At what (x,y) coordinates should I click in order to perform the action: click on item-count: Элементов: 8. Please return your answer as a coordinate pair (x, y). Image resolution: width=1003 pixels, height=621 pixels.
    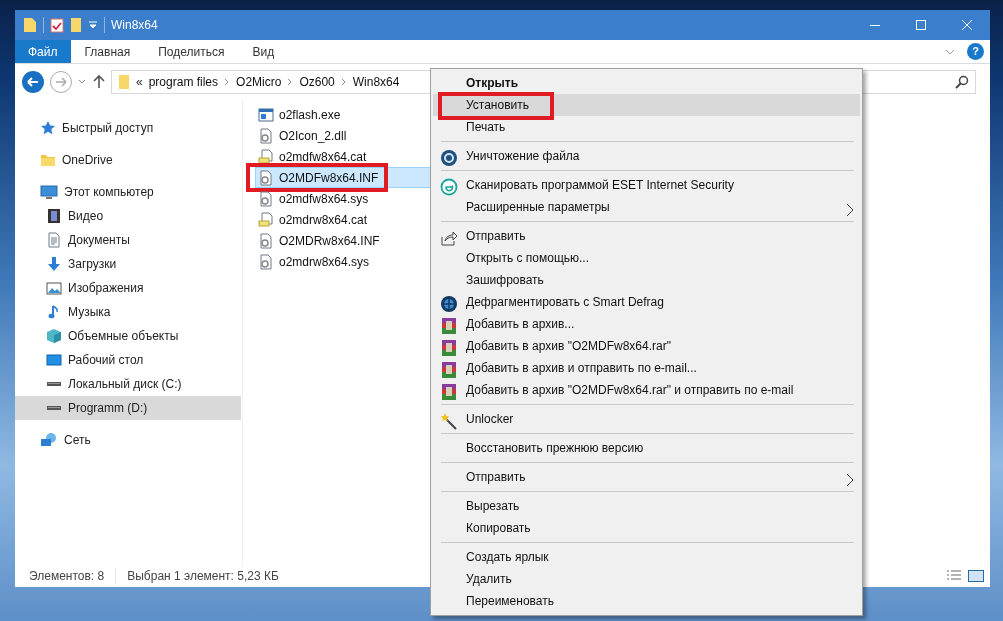
    Looking at the image, I should click on (67, 576).